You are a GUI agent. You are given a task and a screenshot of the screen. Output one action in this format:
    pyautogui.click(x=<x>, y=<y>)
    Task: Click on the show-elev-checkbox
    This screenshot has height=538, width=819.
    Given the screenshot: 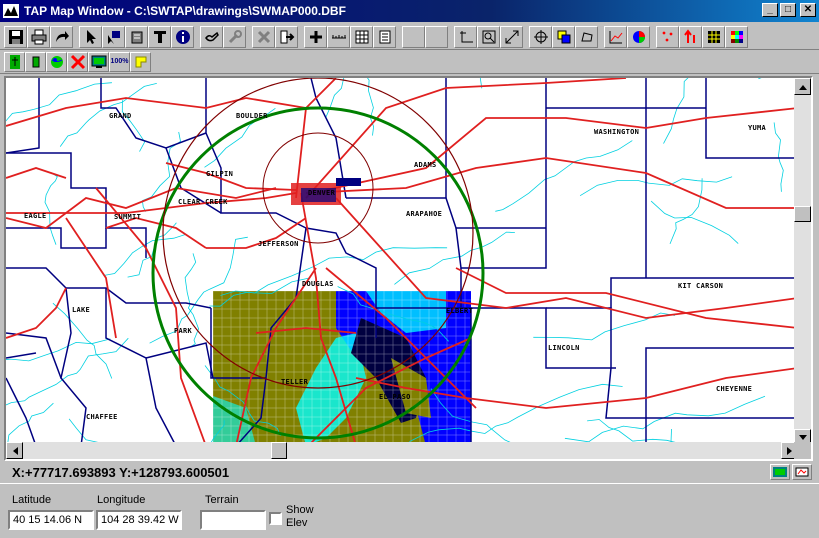 What is the action you would take?
    pyautogui.click(x=275, y=518)
    